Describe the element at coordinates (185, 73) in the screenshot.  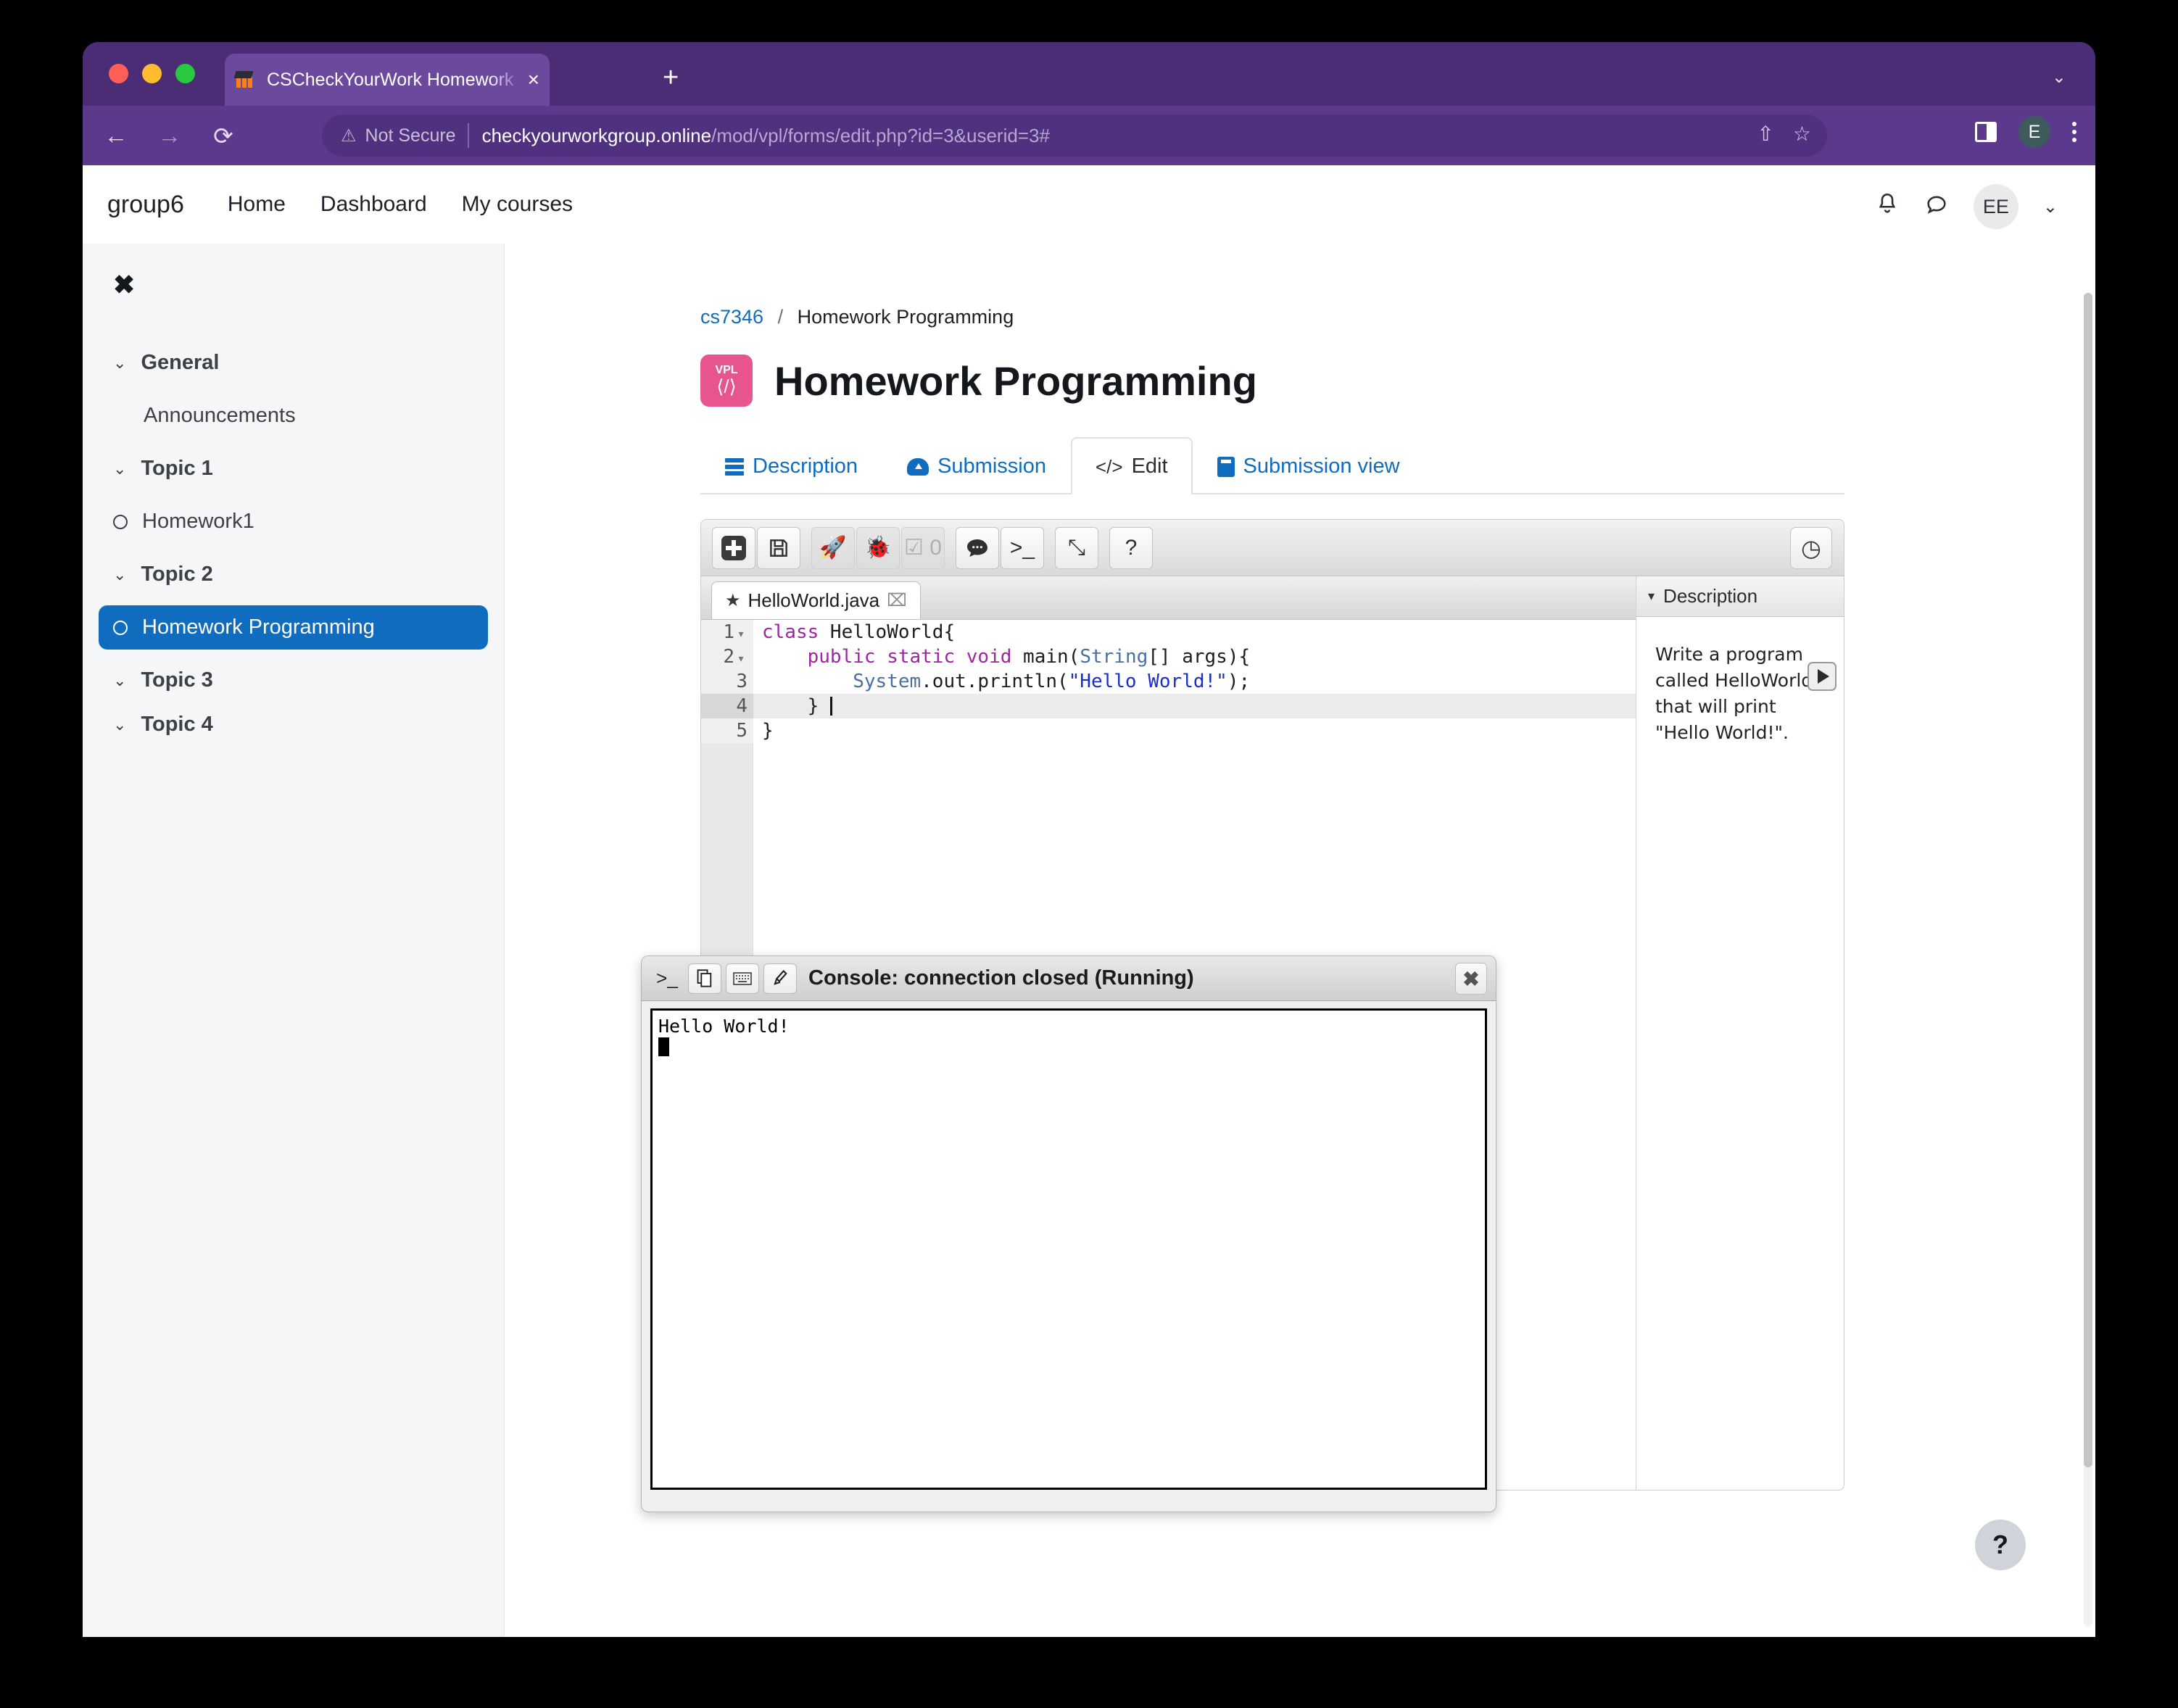
I see `maximize-window-button` at that location.